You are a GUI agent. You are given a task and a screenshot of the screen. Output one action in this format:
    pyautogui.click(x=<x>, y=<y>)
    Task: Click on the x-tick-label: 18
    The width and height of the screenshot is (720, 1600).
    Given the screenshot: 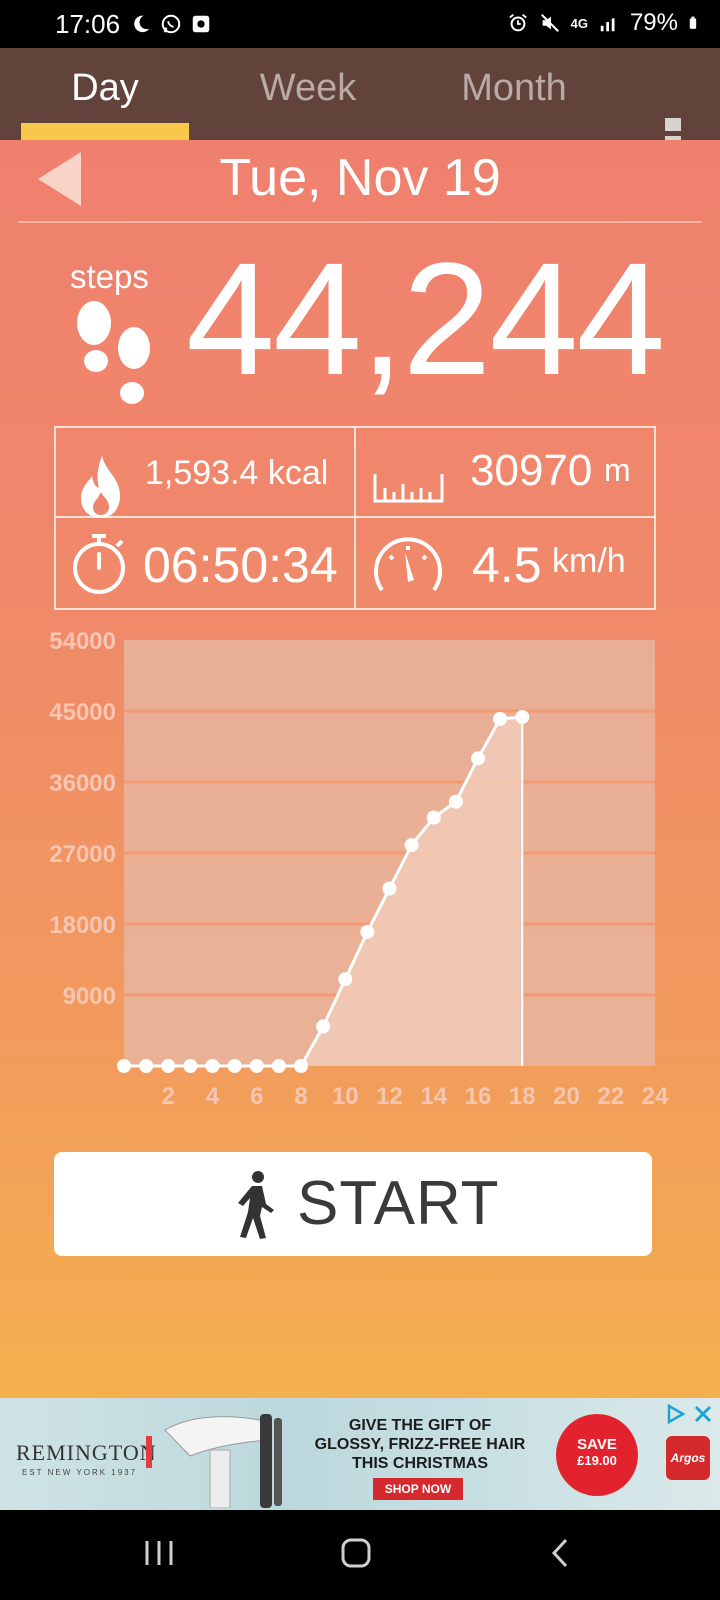 What is the action you would take?
    pyautogui.click(x=522, y=1096)
    